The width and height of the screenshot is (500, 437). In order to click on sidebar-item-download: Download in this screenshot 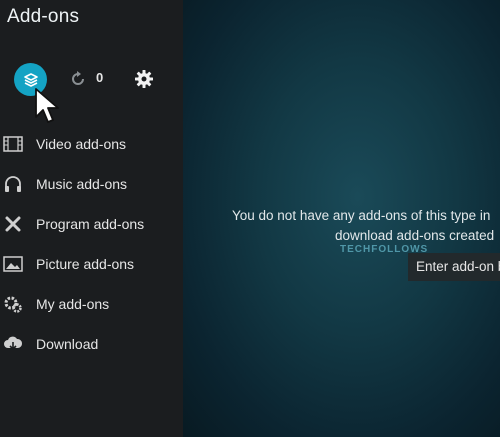, I will do `click(91, 344)`.